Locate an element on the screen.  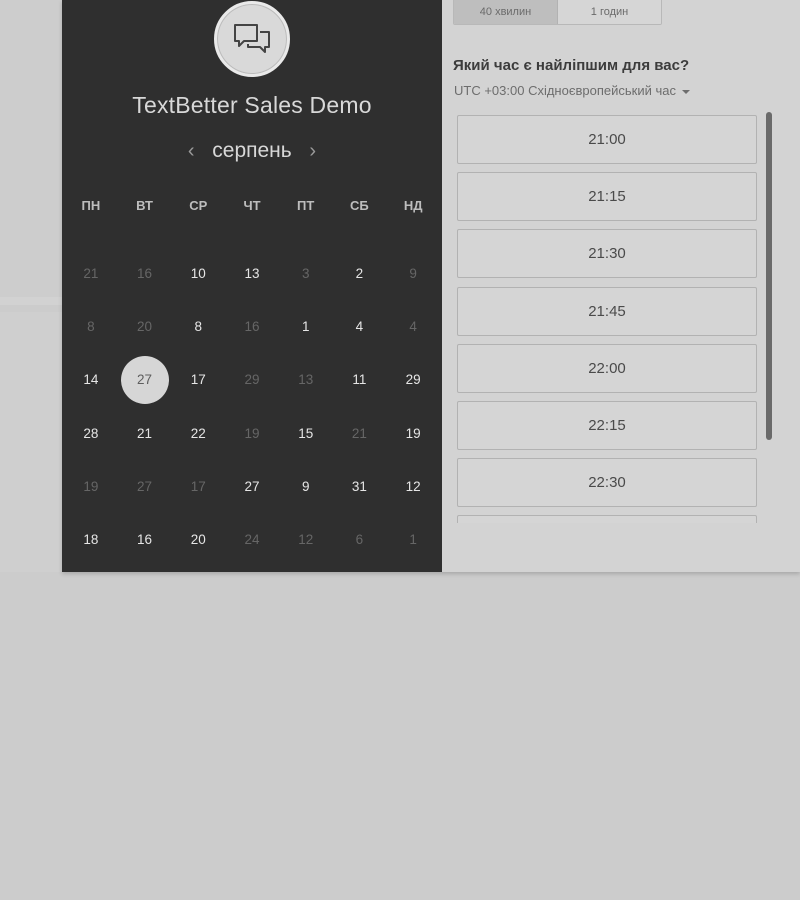
background-panel-lower is located at coordinates (31, 442).